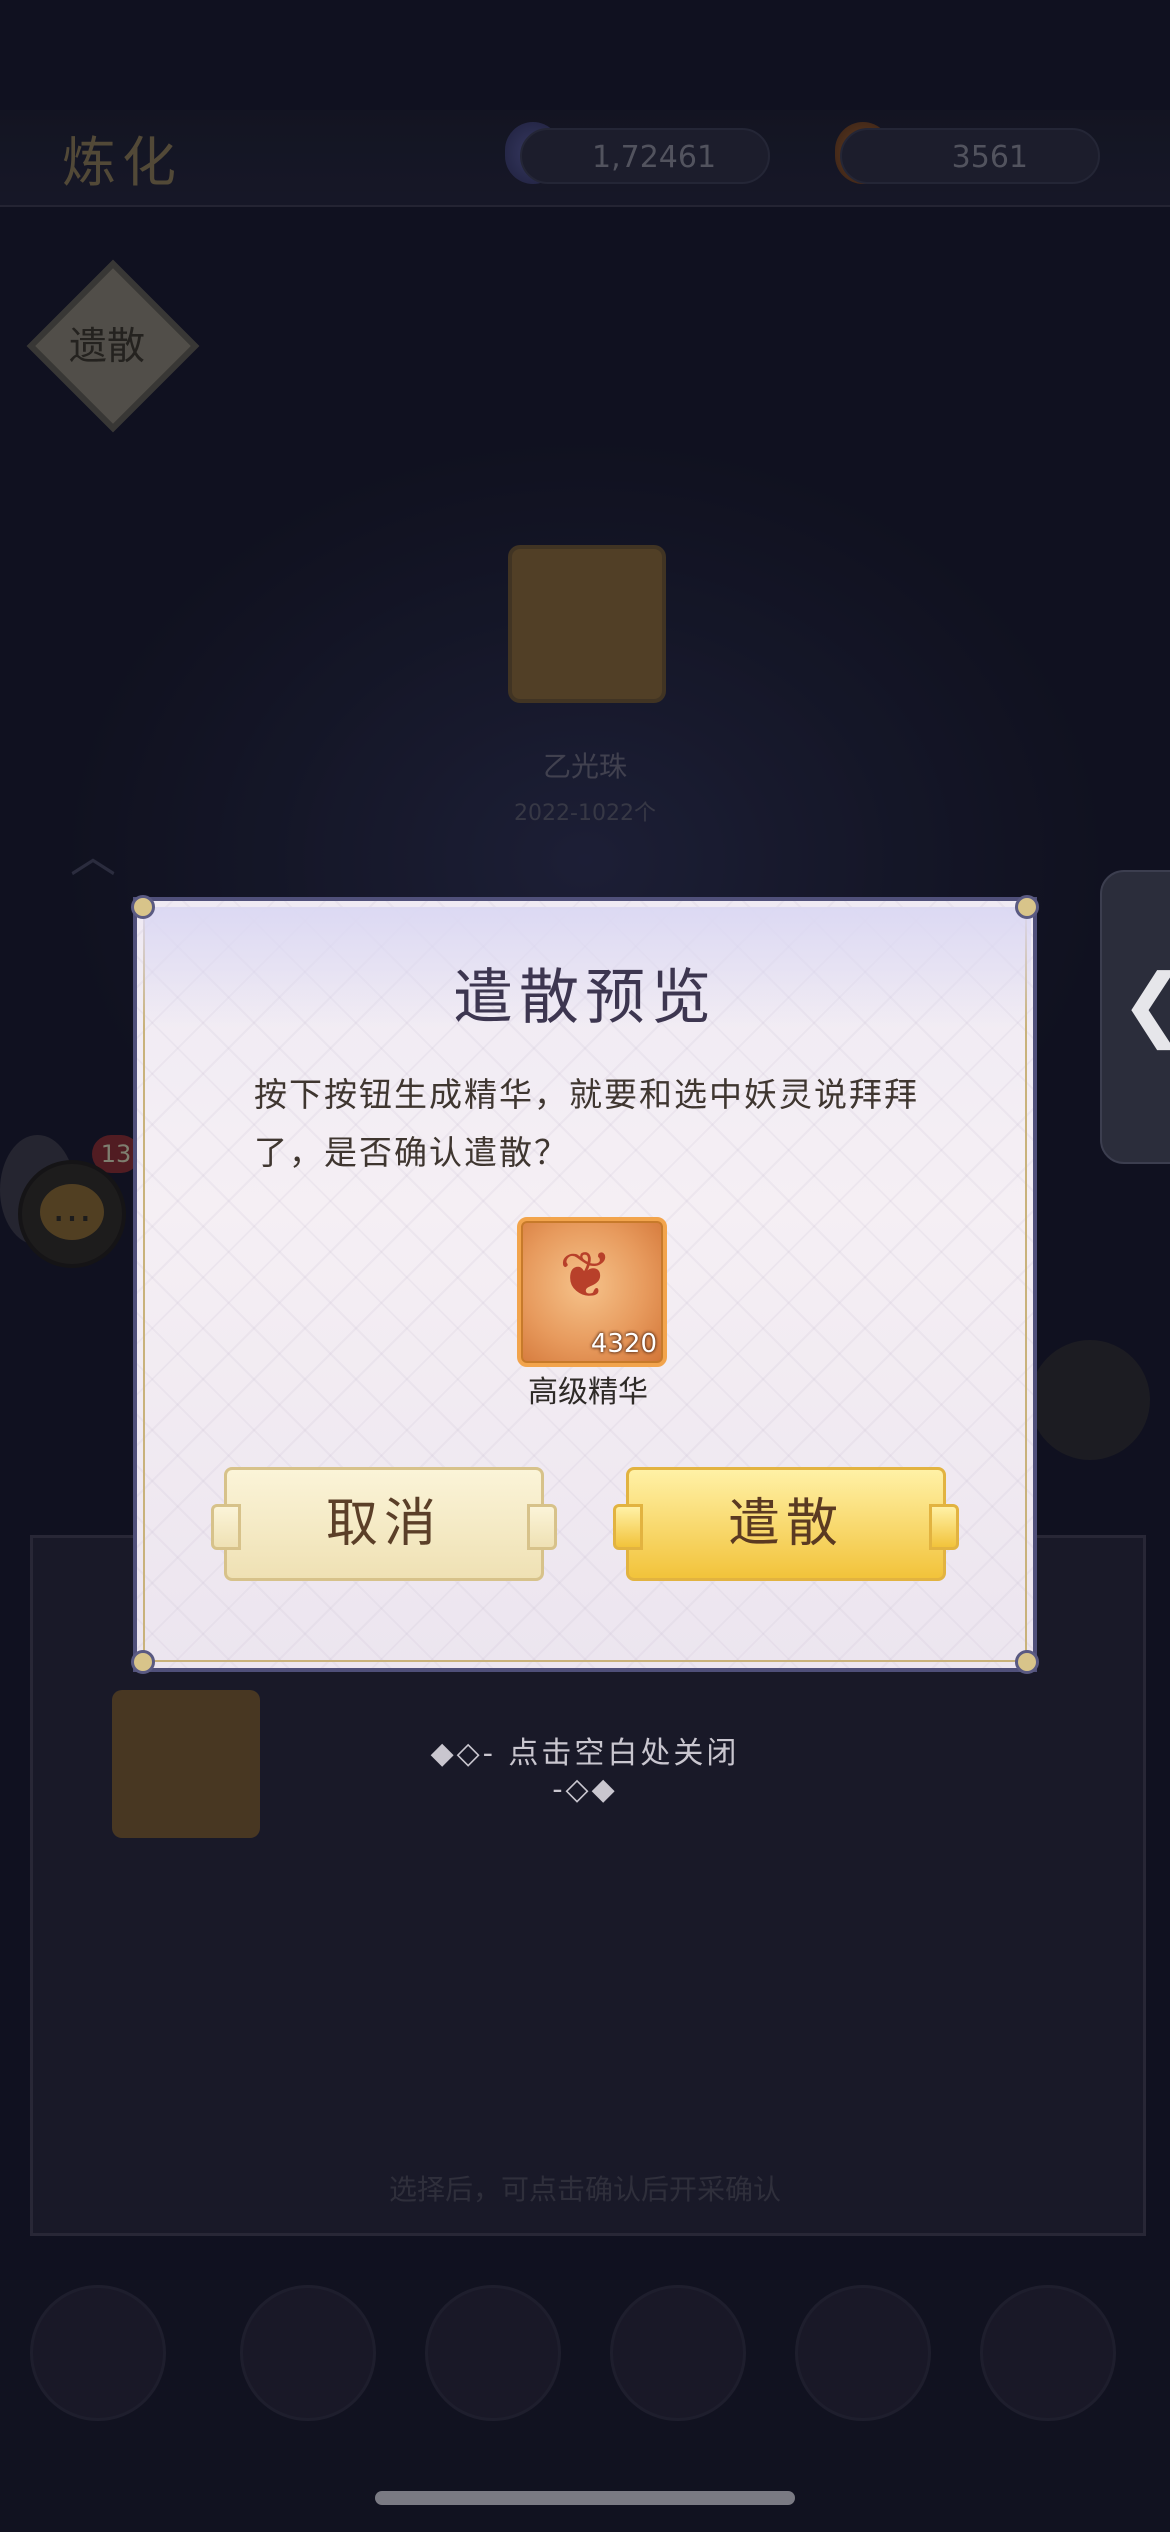 The height and width of the screenshot is (2532, 1170). What do you see at coordinates (623, 1344) in the screenshot?
I see `reward-item-count: 4320` at bounding box center [623, 1344].